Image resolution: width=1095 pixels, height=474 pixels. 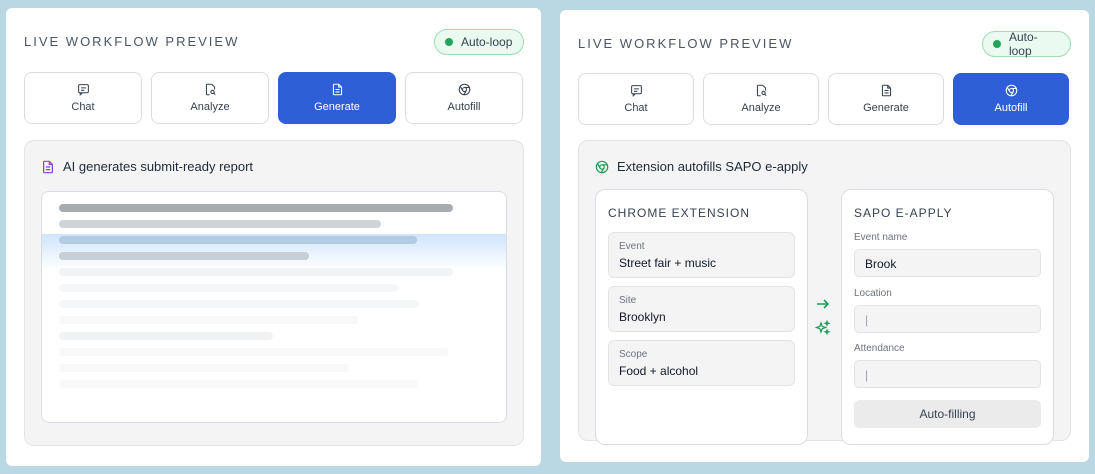 What do you see at coordinates (701, 363) in the screenshot?
I see `extension-field-scope: Scope Food + alcohol` at bounding box center [701, 363].